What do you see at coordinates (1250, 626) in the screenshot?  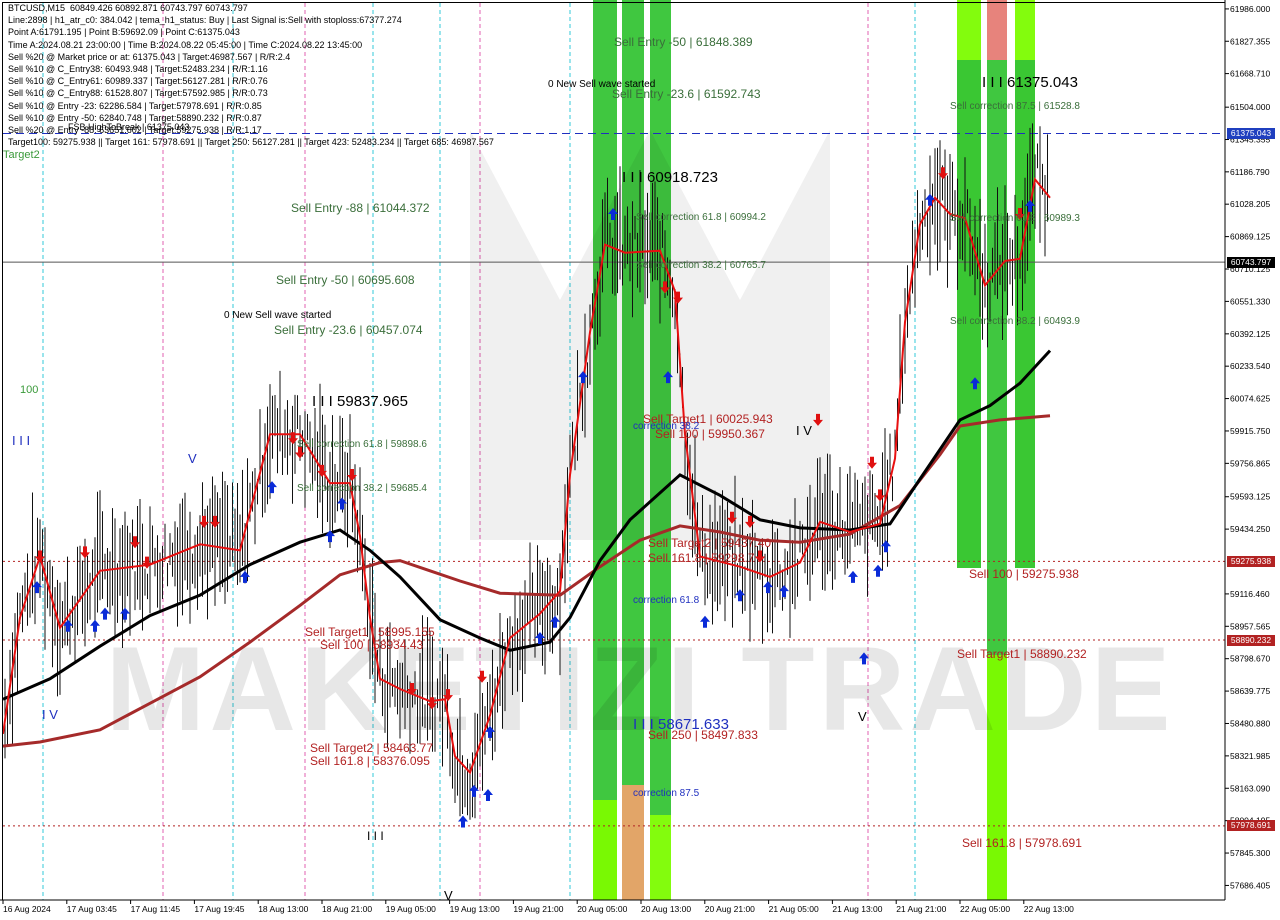 I see `price-tick-label: 58957.565` at bounding box center [1250, 626].